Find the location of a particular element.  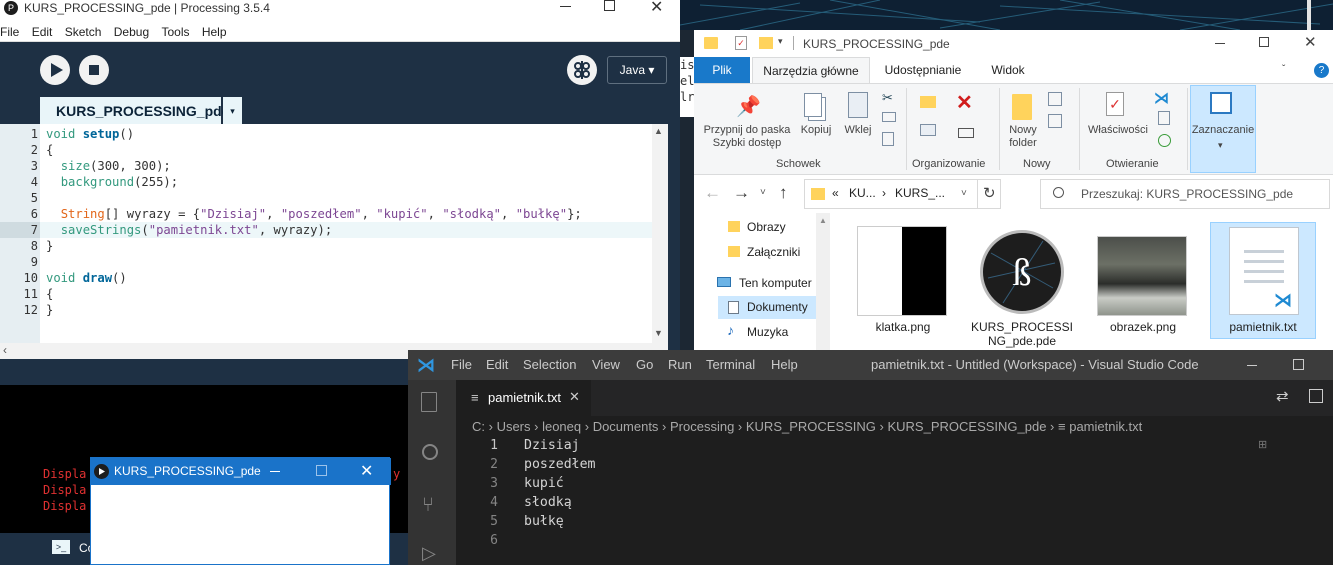

open-with-vscode-icon: ⋊ is located at coordinates (1161, 98).